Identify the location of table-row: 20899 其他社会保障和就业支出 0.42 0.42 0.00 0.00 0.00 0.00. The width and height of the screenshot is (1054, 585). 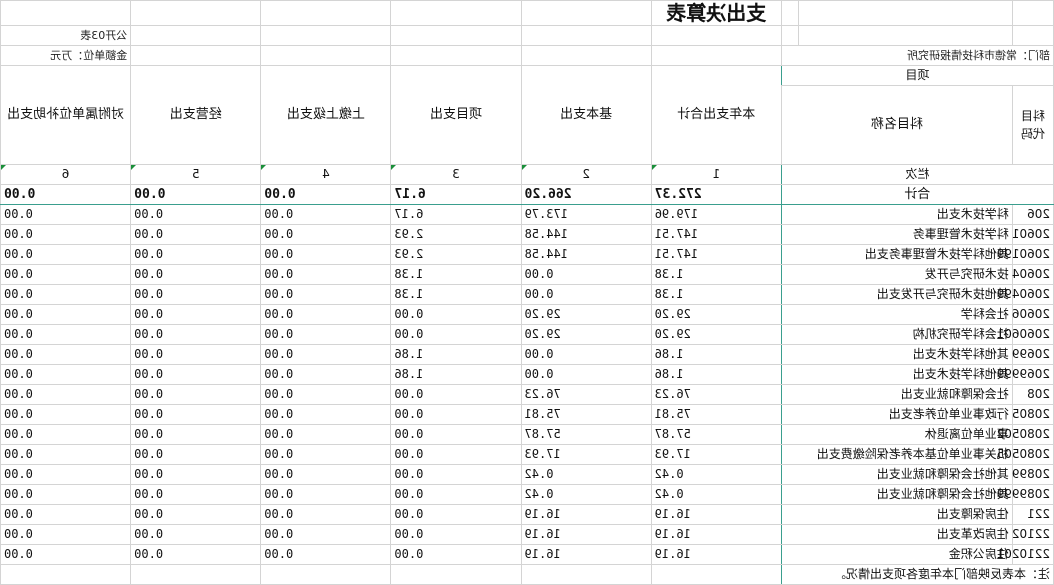
(527, 474).